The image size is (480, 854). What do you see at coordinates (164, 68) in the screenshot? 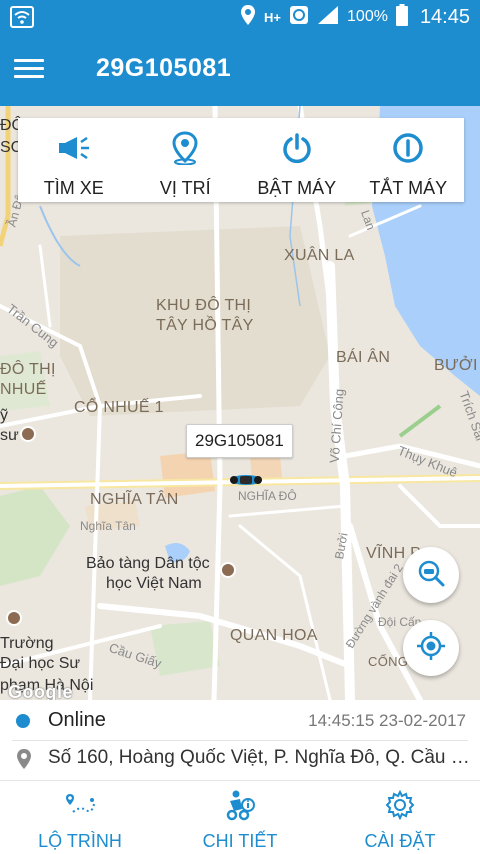
I see `page-title: 29G105081` at bounding box center [164, 68].